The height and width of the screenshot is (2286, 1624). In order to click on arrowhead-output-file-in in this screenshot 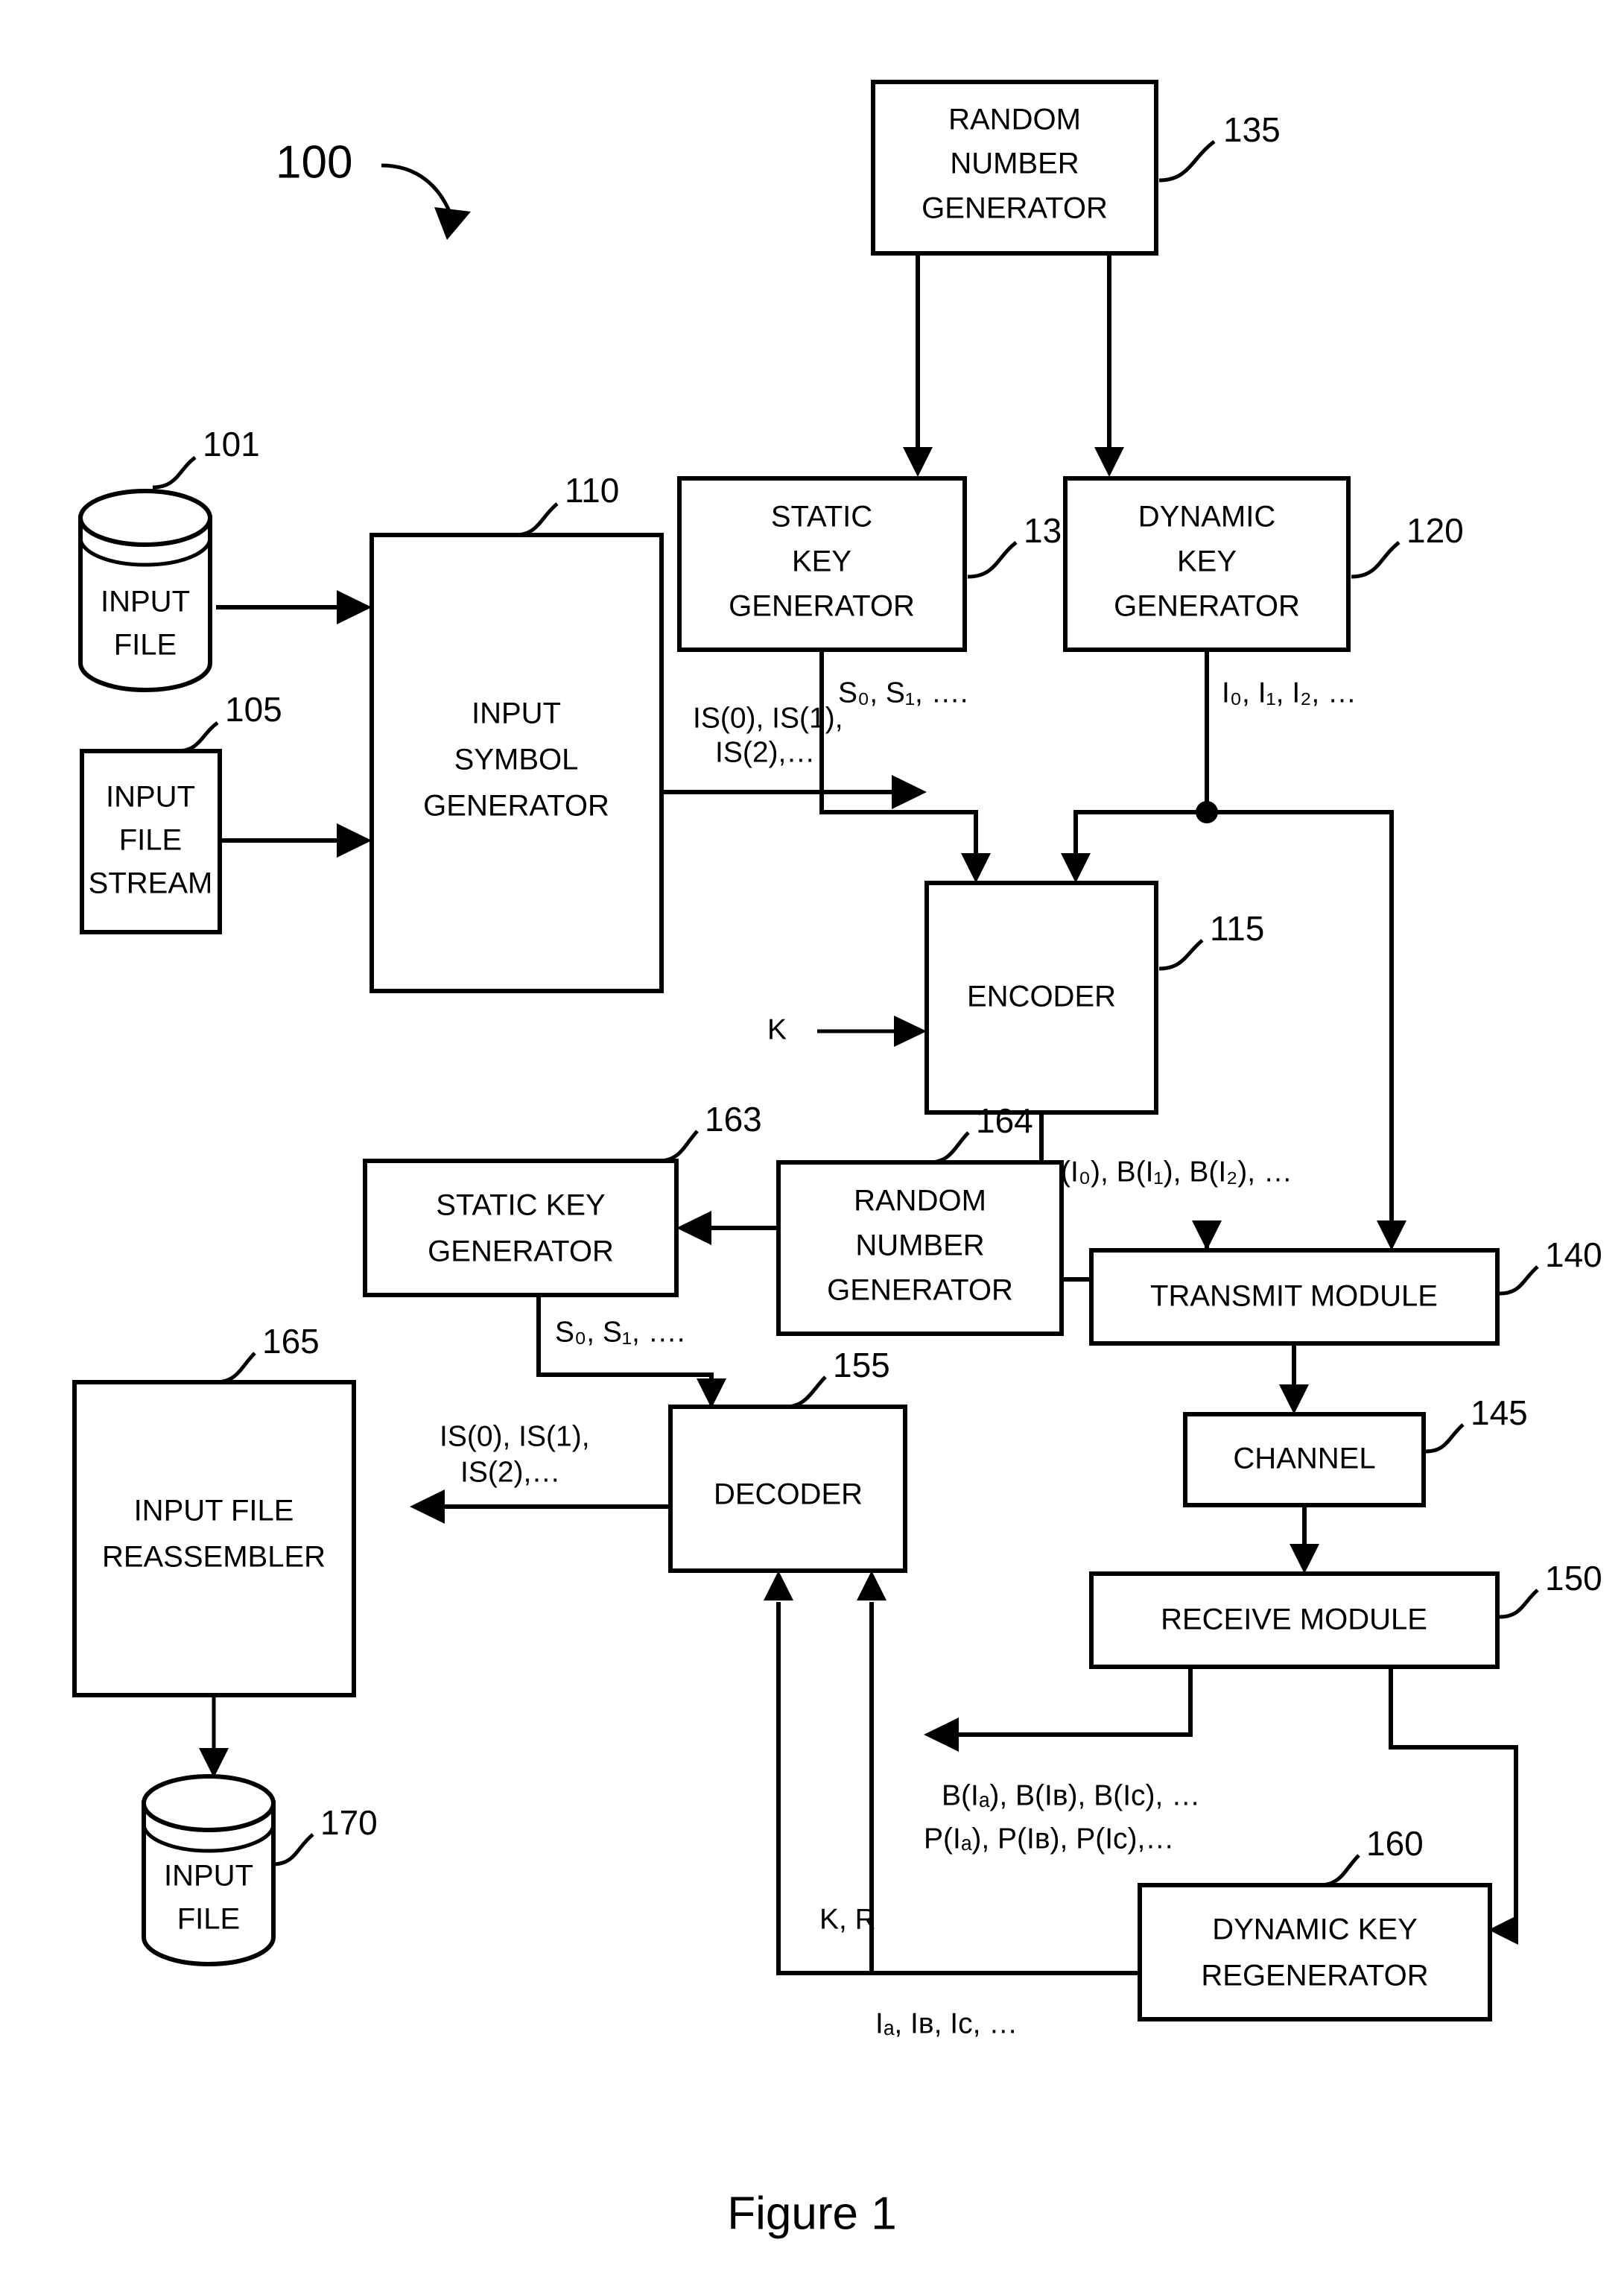, I will do `click(214, 1763)`.